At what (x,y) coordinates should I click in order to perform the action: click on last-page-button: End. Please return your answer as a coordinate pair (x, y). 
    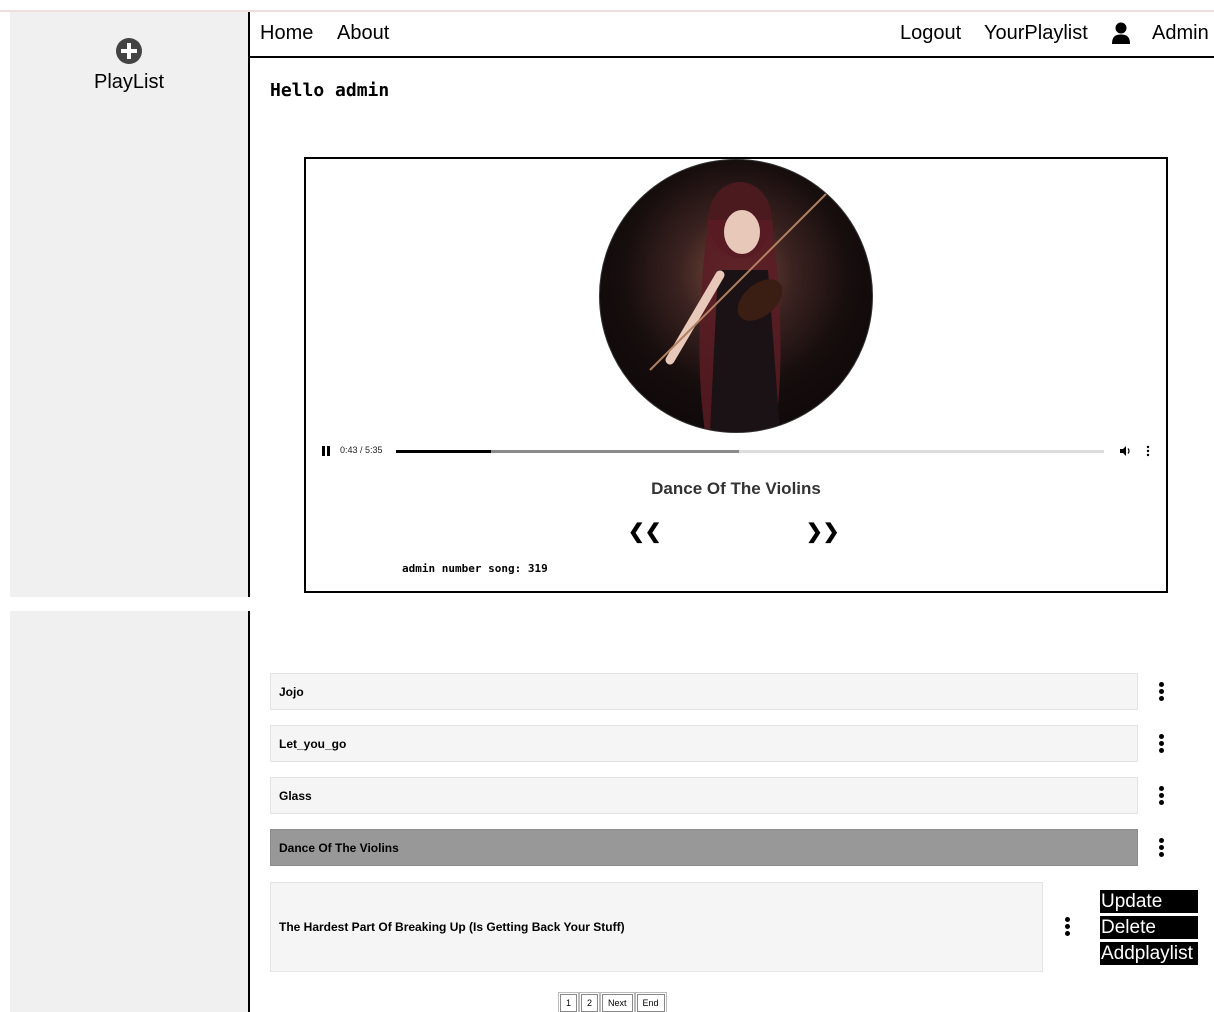
    Looking at the image, I should click on (650, 1002).